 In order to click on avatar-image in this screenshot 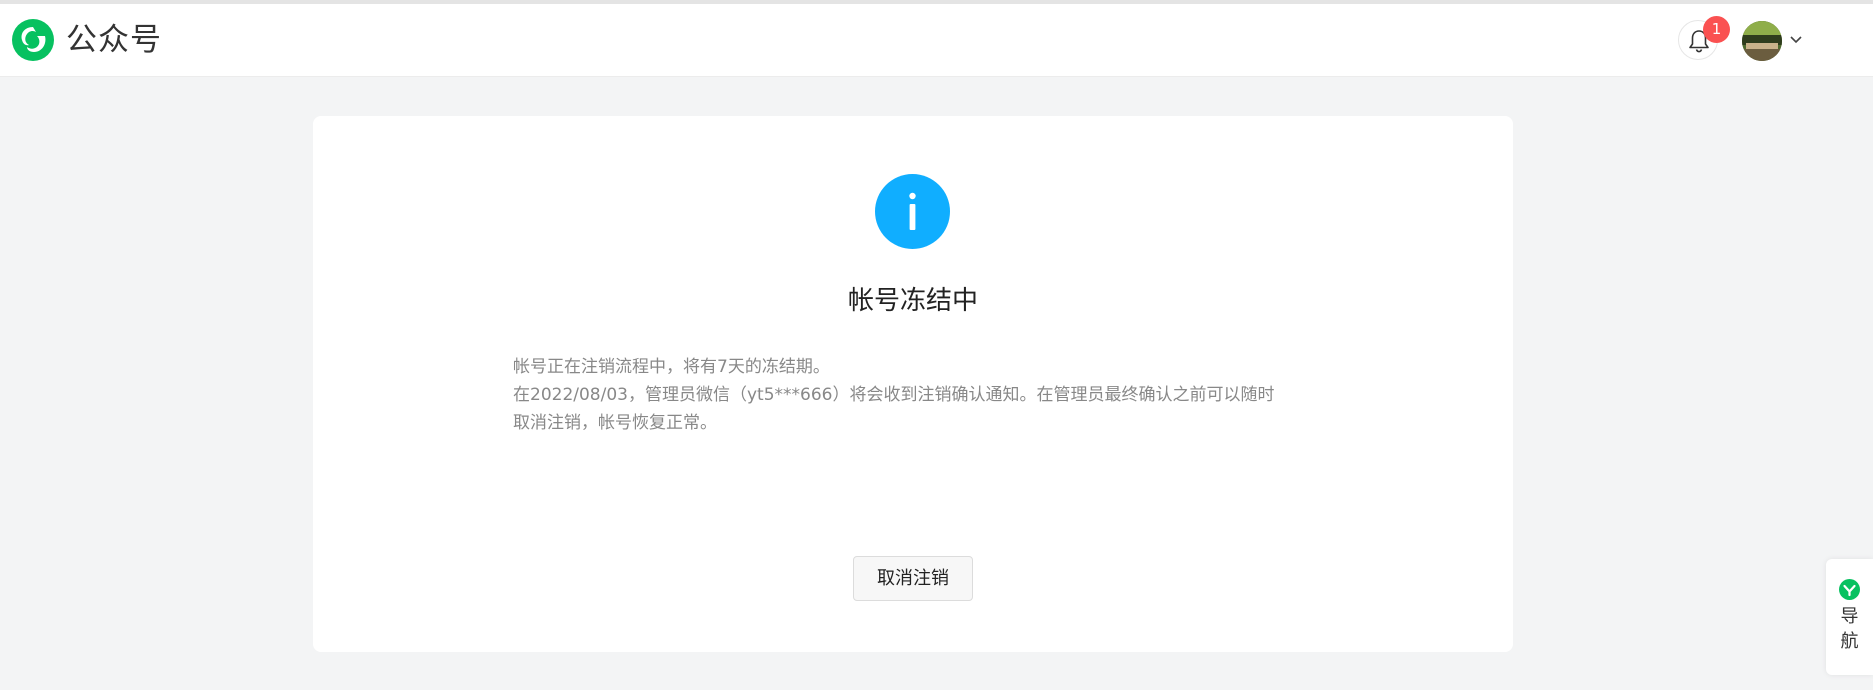, I will do `click(1762, 41)`.